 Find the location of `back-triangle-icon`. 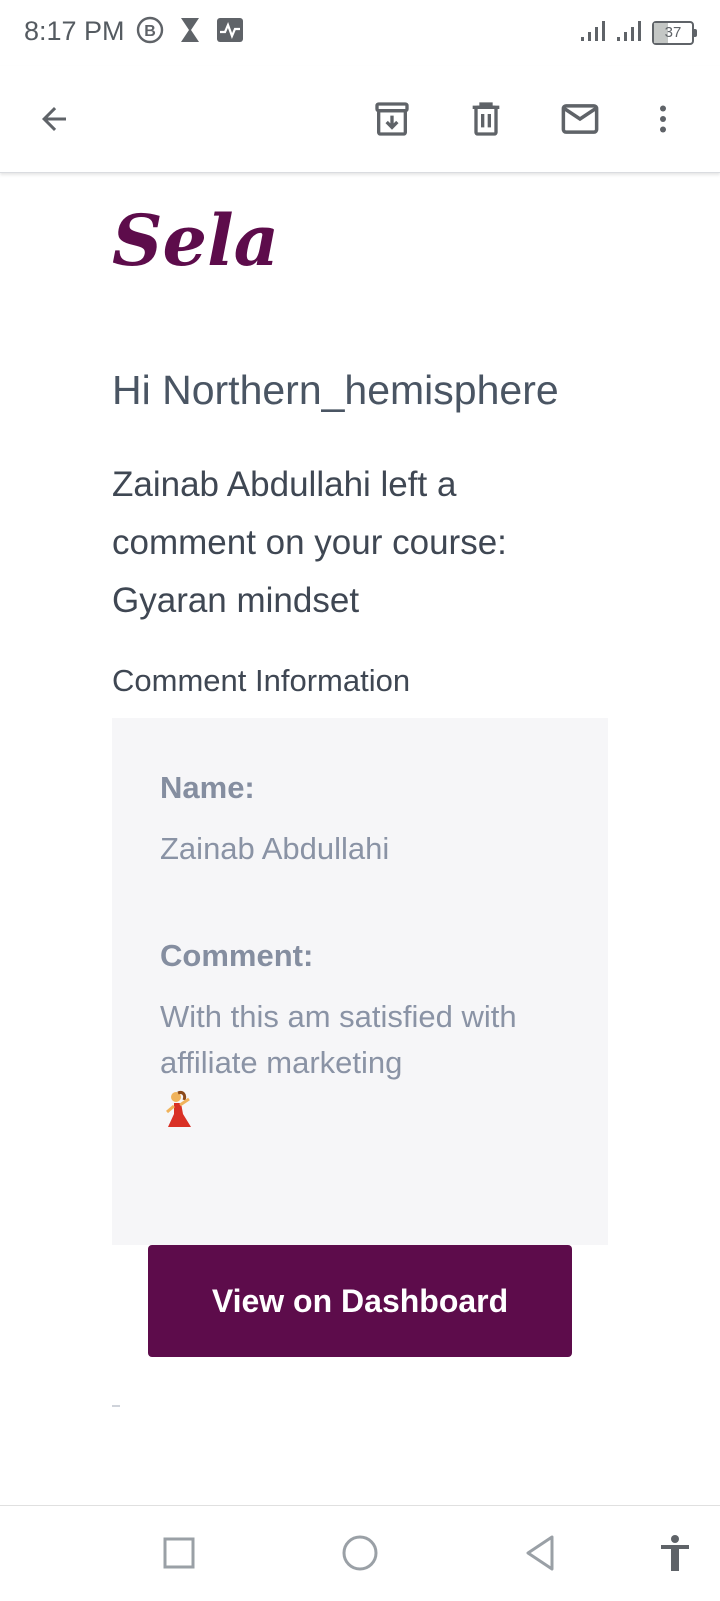

back-triangle-icon is located at coordinates (540, 1553).